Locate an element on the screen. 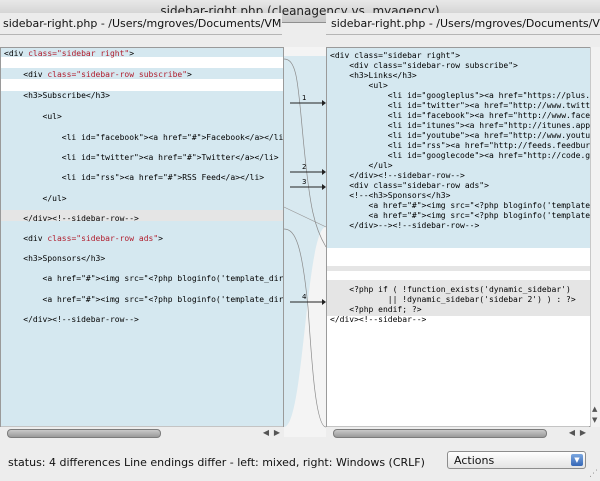  chevron-down-icon: ▼ is located at coordinates (577, 460).